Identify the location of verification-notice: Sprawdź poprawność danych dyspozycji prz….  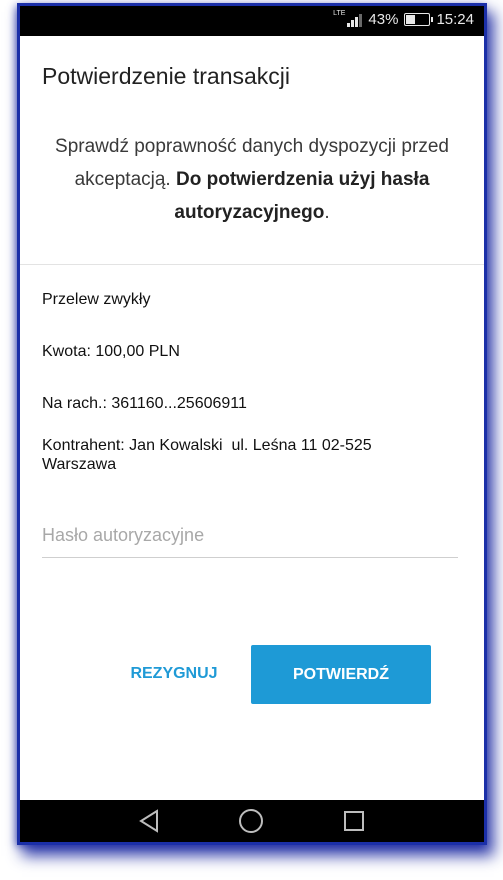
(252, 179).